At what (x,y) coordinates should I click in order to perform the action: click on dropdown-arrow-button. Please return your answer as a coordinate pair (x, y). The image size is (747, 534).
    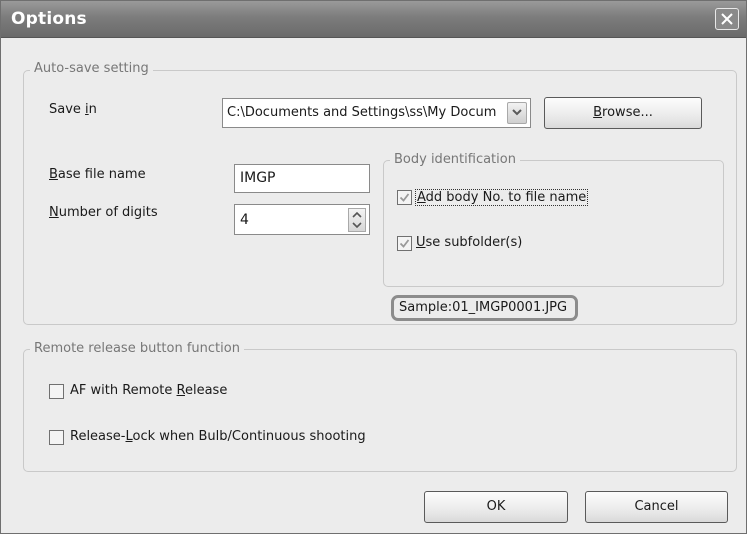
    Looking at the image, I should click on (517, 113).